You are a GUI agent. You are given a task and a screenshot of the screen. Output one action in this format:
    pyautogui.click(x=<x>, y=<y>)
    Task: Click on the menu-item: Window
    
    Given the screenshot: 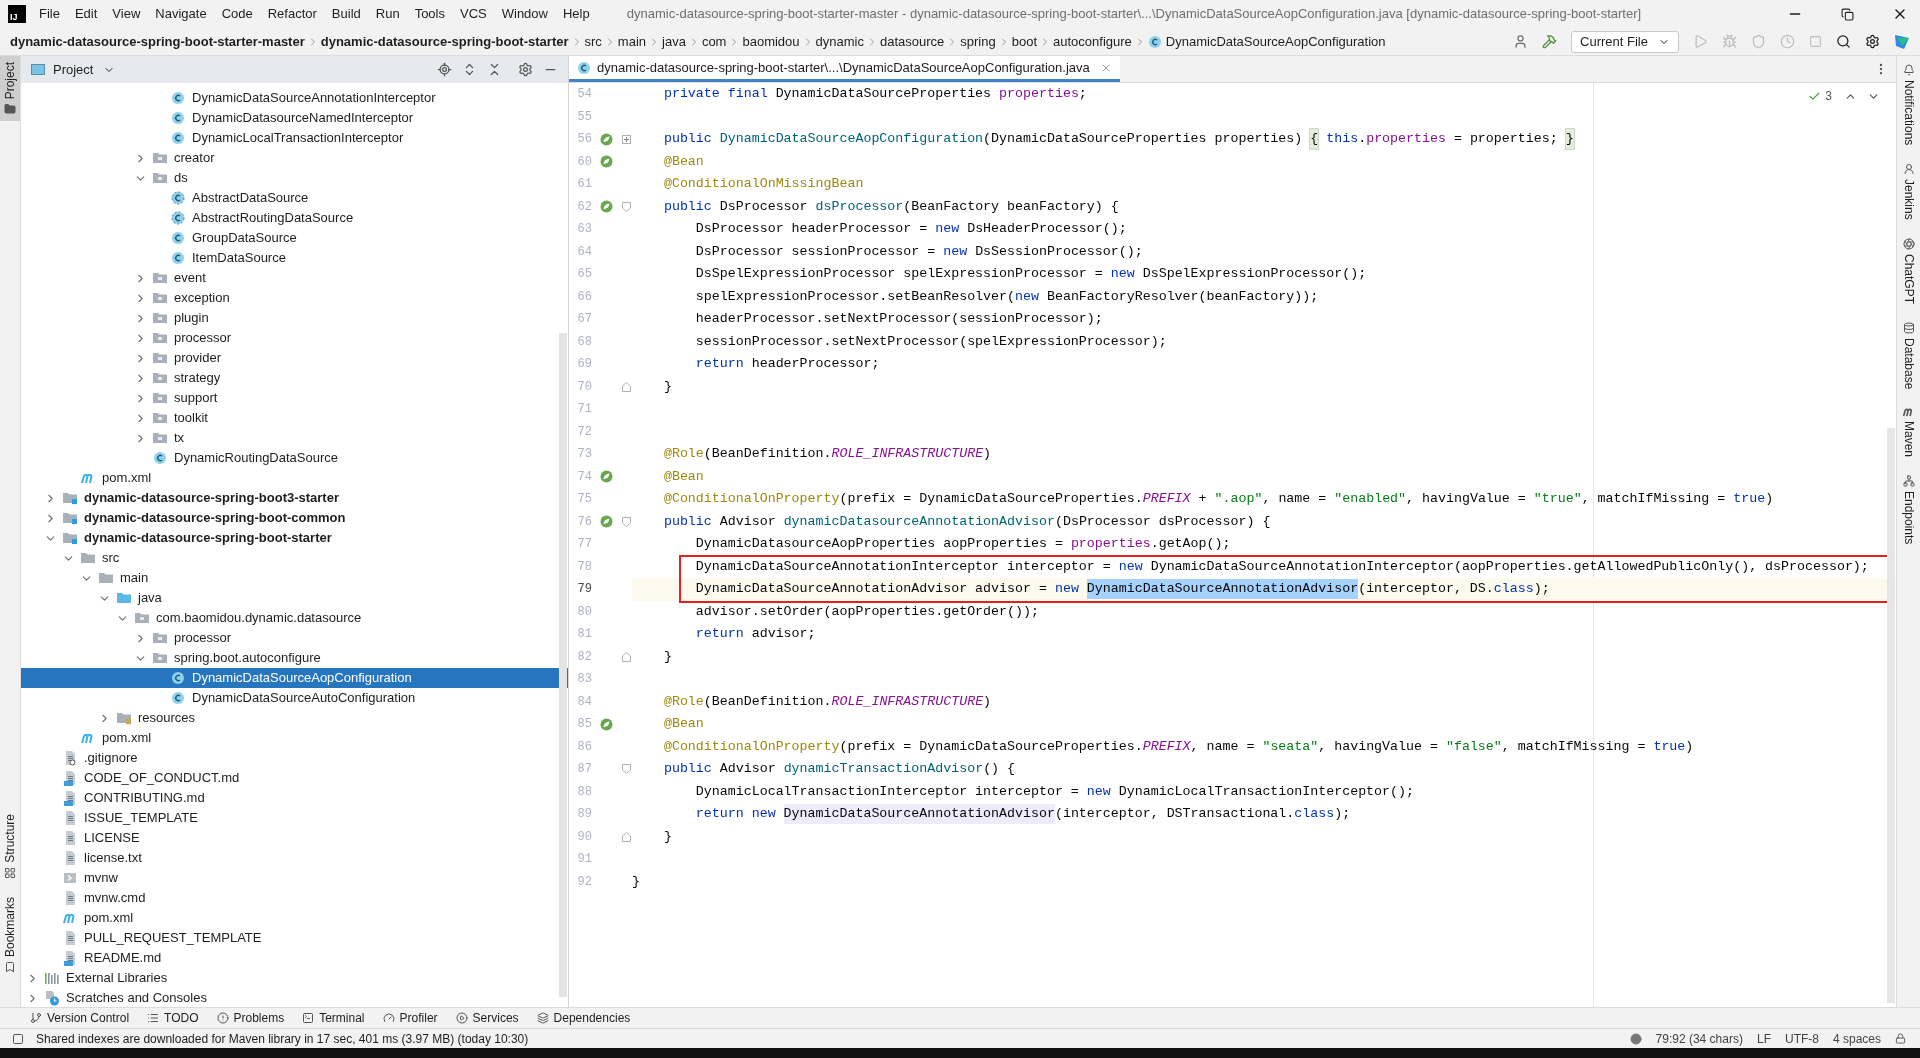 What is the action you would take?
    pyautogui.click(x=524, y=14)
    